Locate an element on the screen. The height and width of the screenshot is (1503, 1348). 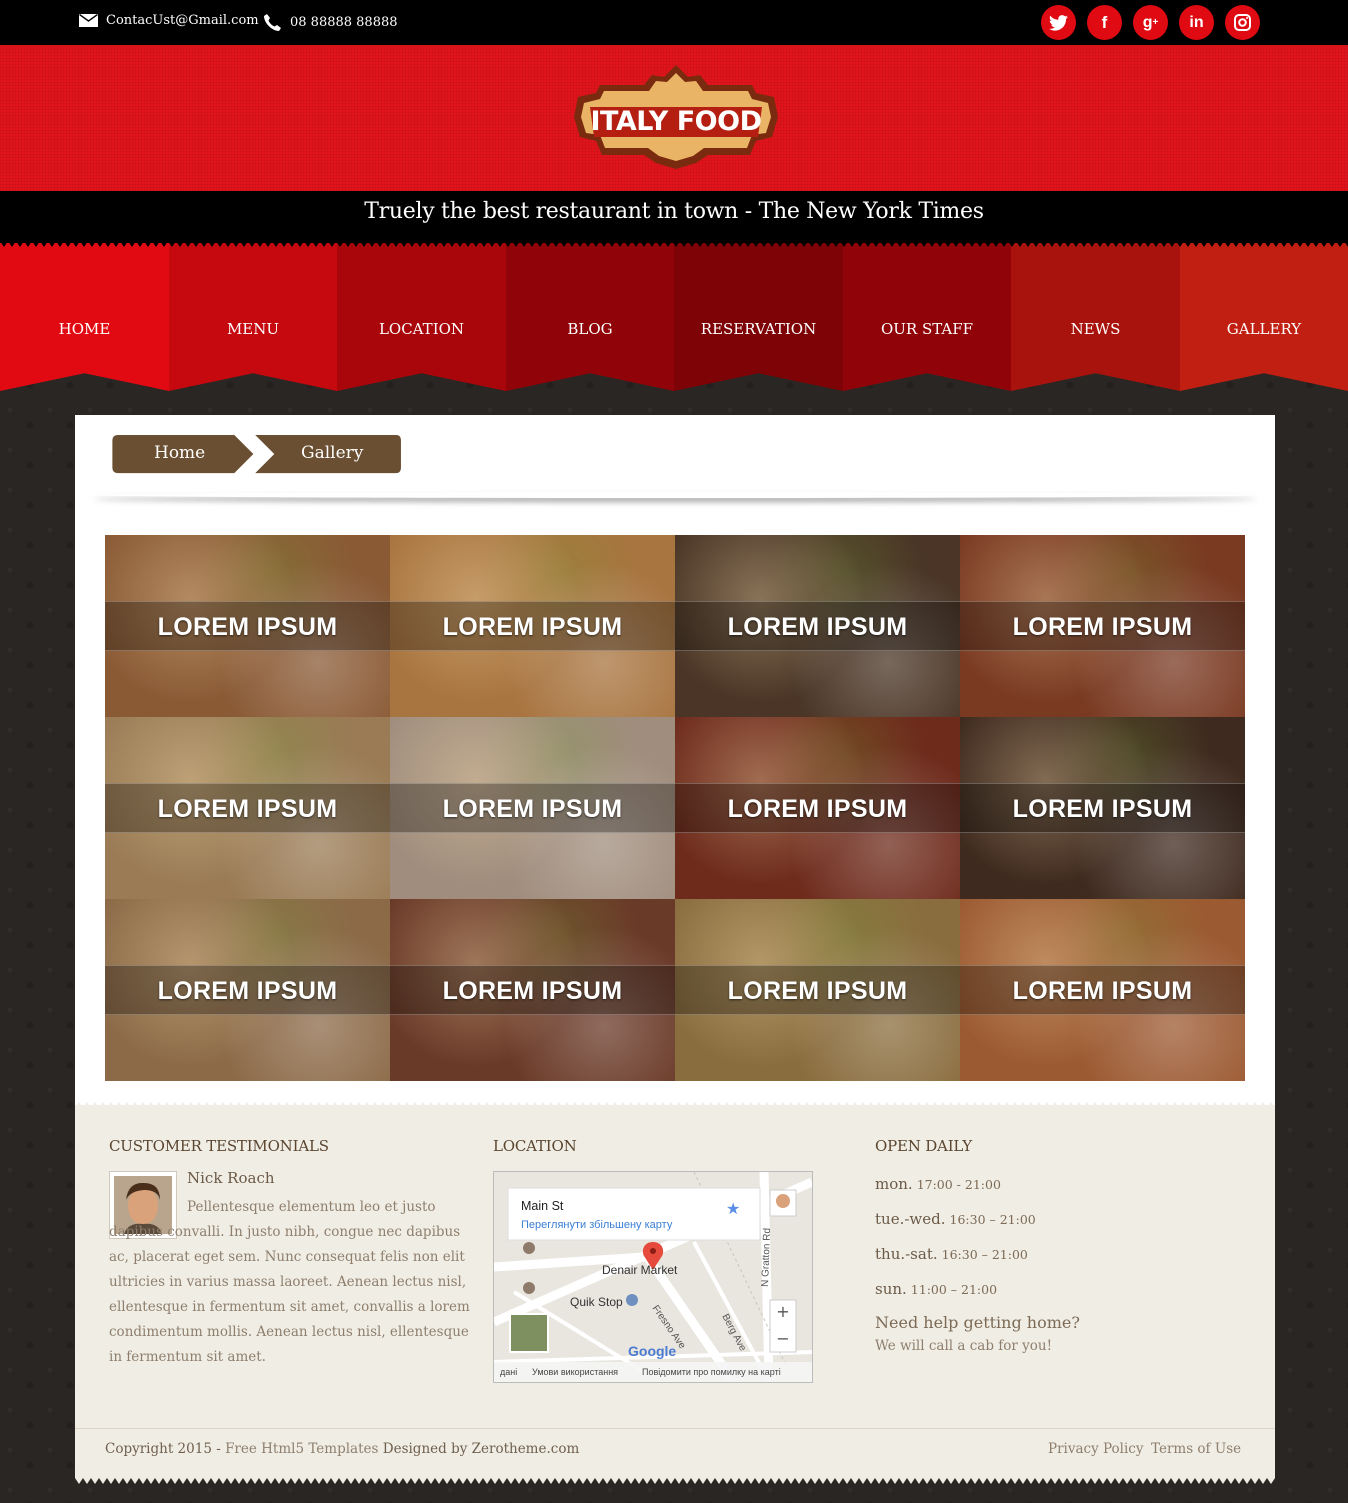
svg-text: ITALY FOOD is located at coordinates (676, 121).